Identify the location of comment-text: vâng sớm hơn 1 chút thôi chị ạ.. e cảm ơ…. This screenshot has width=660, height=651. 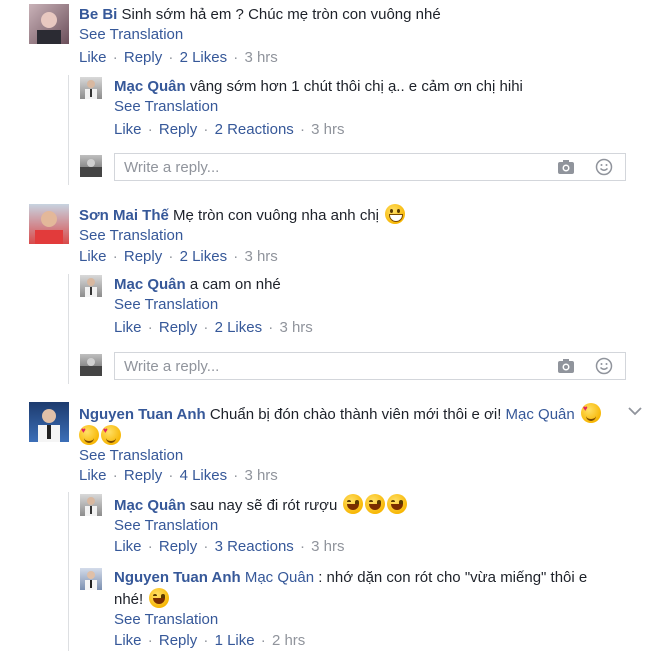
(356, 86).